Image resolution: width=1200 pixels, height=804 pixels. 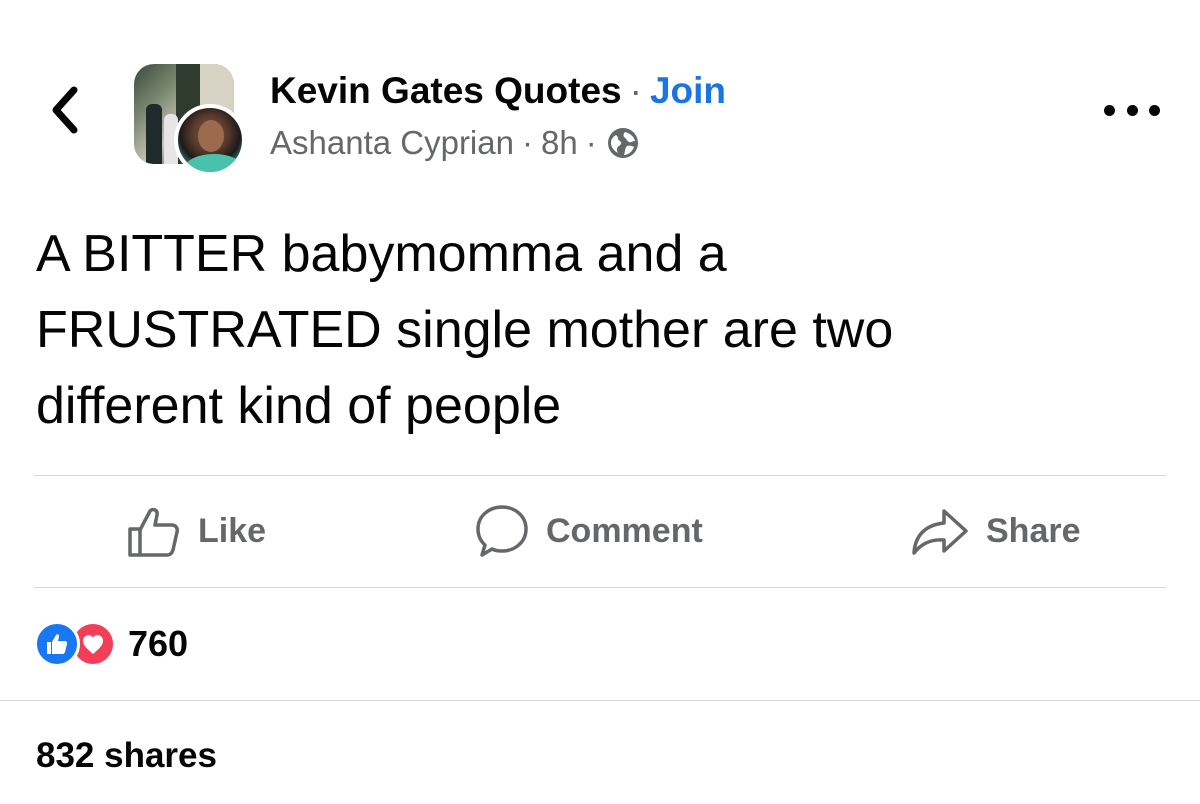 I want to click on like-reaction-icon, so click(x=57, y=644).